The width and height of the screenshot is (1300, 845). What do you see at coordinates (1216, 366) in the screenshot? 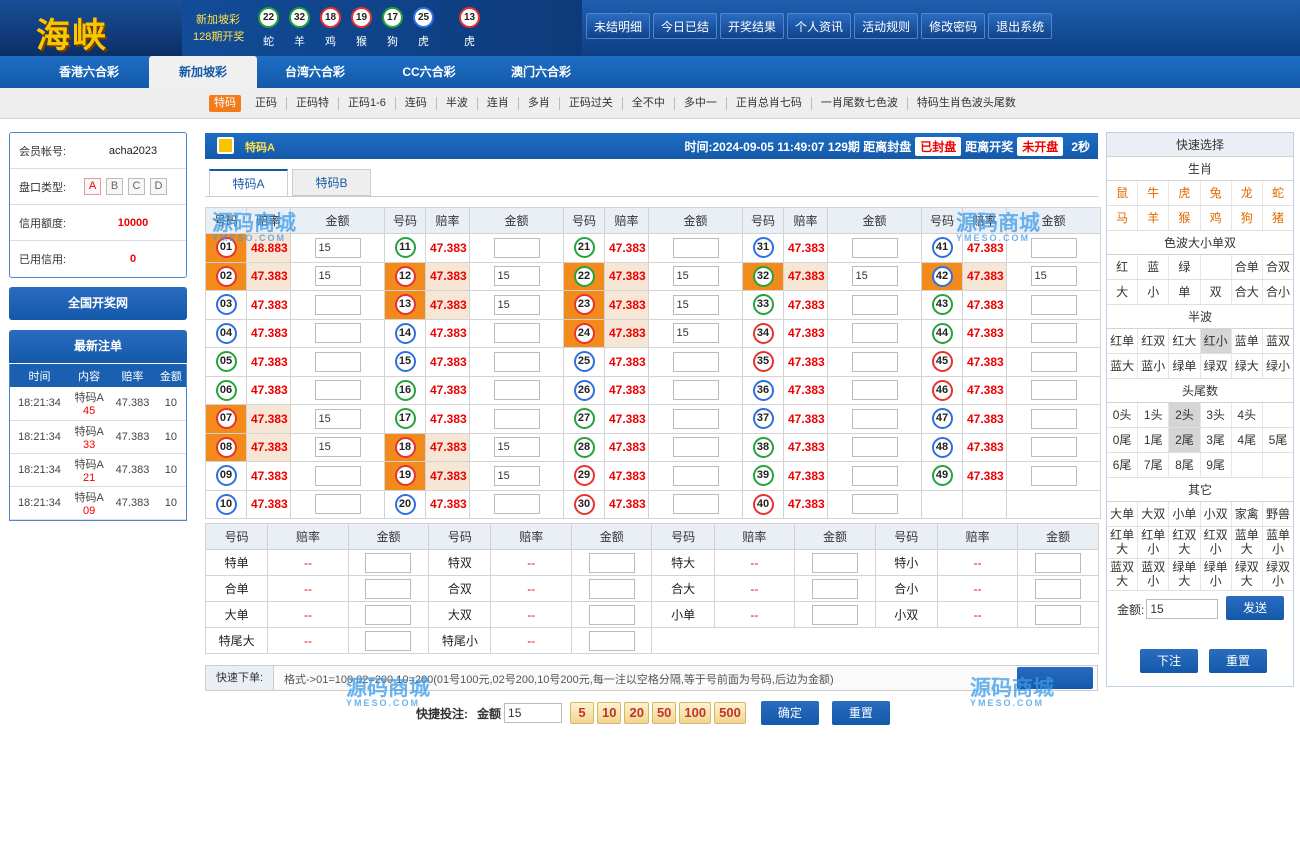
I see `quick-option: 绿双` at bounding box center [1216, 366].